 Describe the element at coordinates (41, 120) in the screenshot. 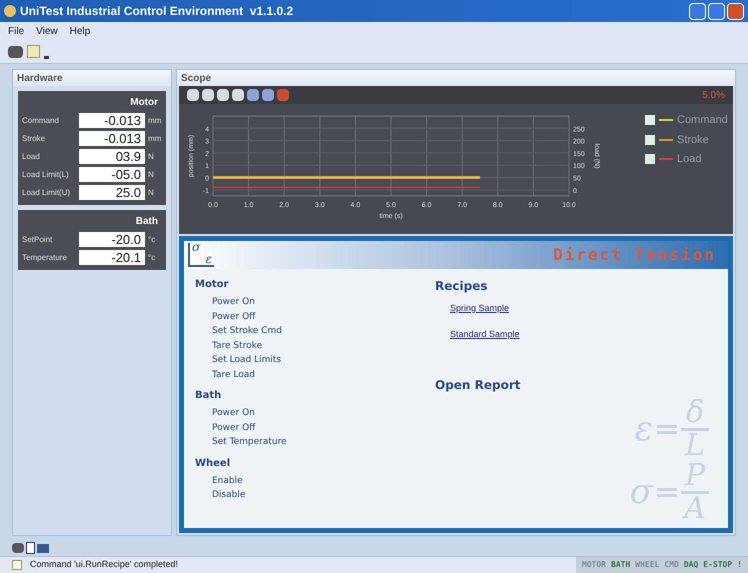

I see `field-label: Command` at that location.